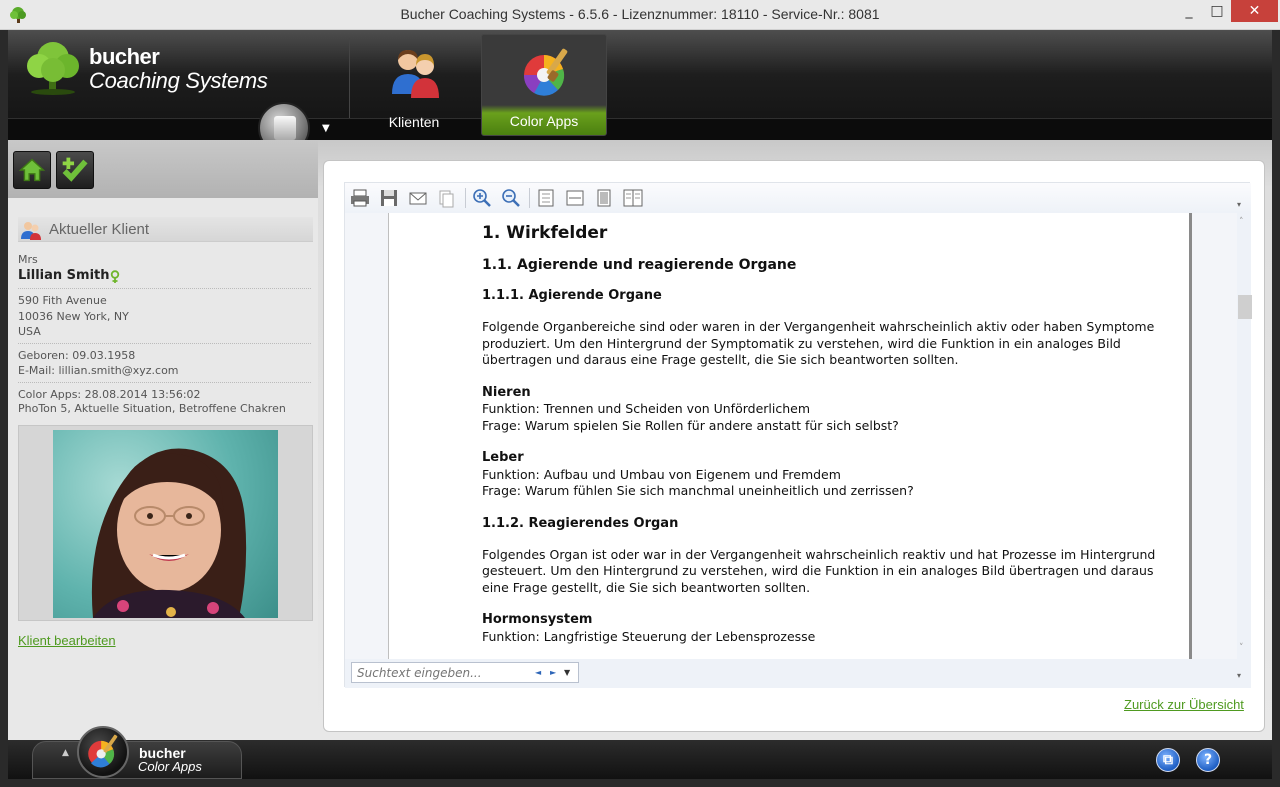 Image resolution: width=1280 pixels, height=787 pixels. I want to click on fit-width-icon, so click(575, 198).